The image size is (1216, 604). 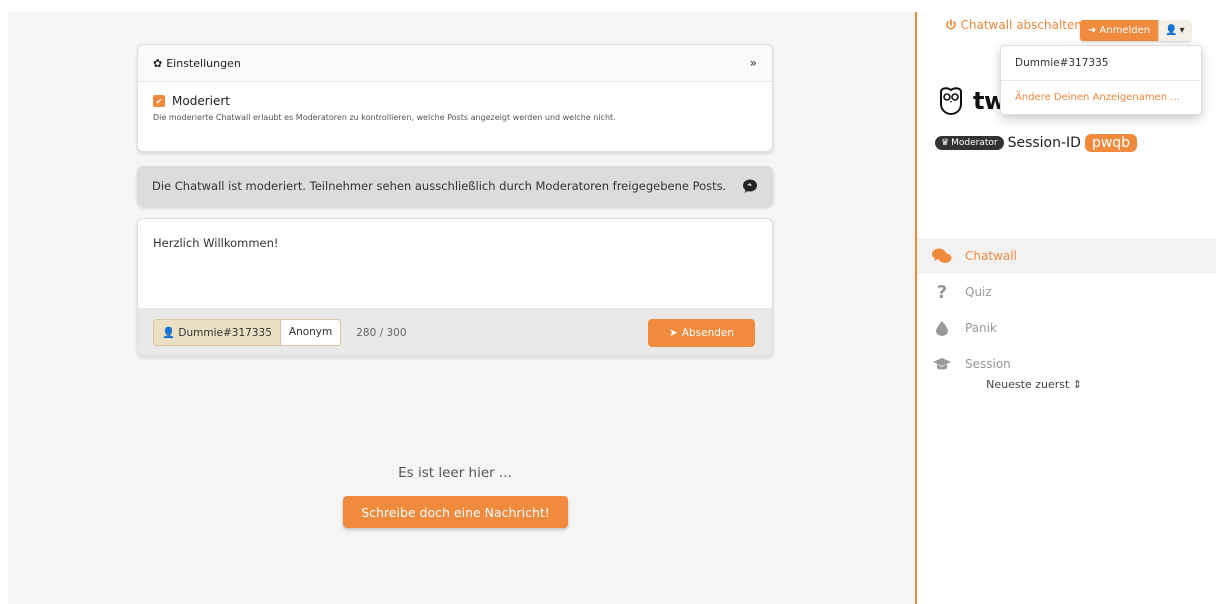 I want to click on moderated-row: ✔ Moderiert, so click(x=455, y=101).